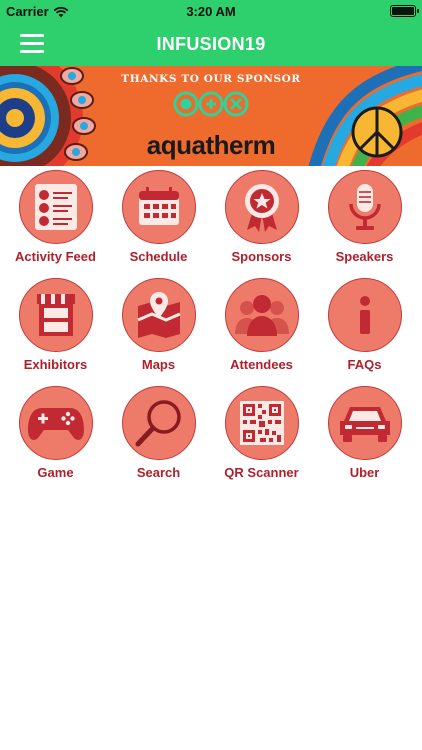  I want to click on tile-label: Sponsors, so click(261, 256).